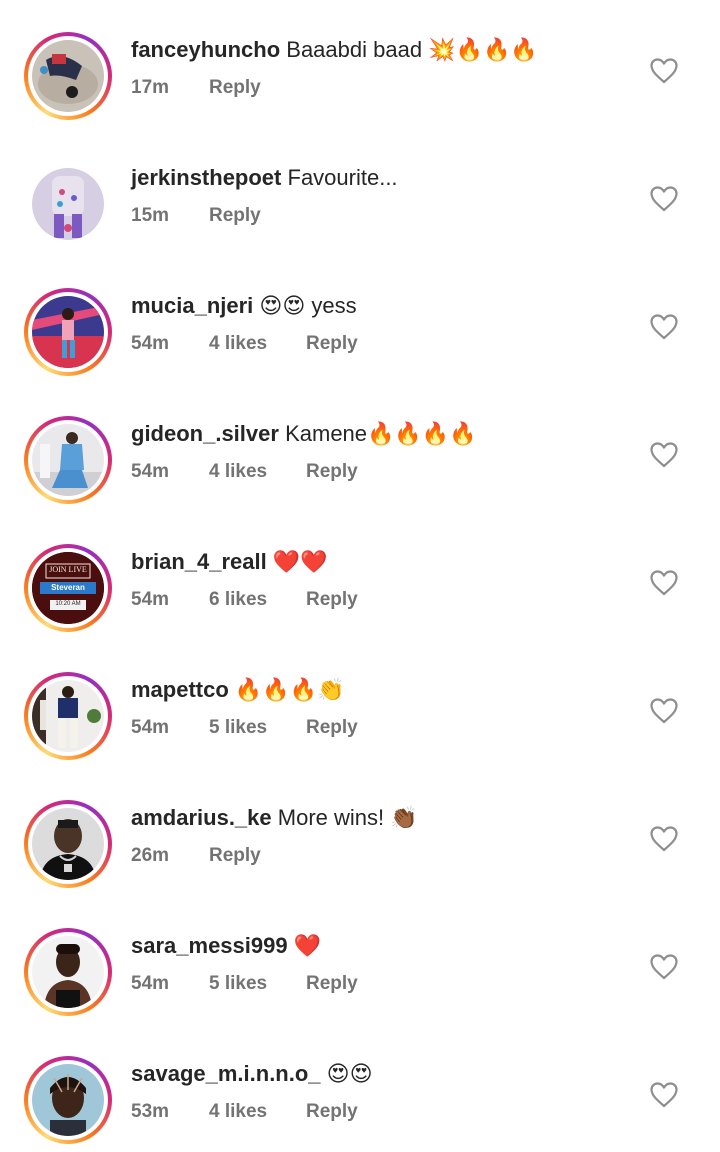 This screenshot has height=1152, width=720. Describe the element at coordinates (226, 1073) in the screenshot. I see `username: savage_m.i.n.n.o_` at that location.